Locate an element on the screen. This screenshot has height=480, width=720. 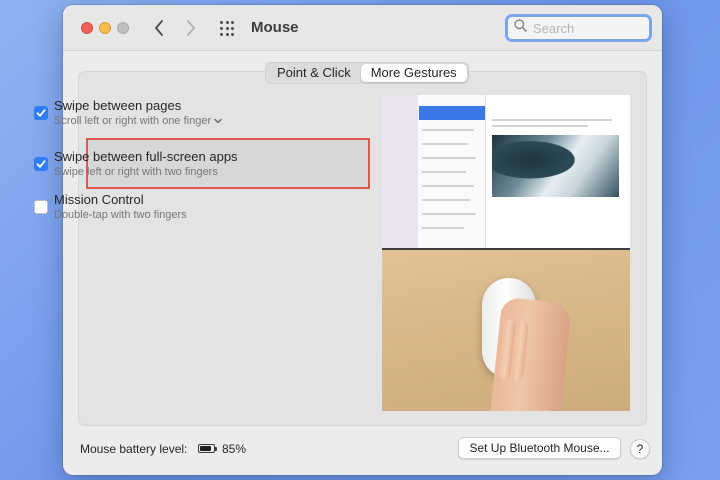
option-subtitle: Double-tap with two fingers is located at coordinates (120, 215).